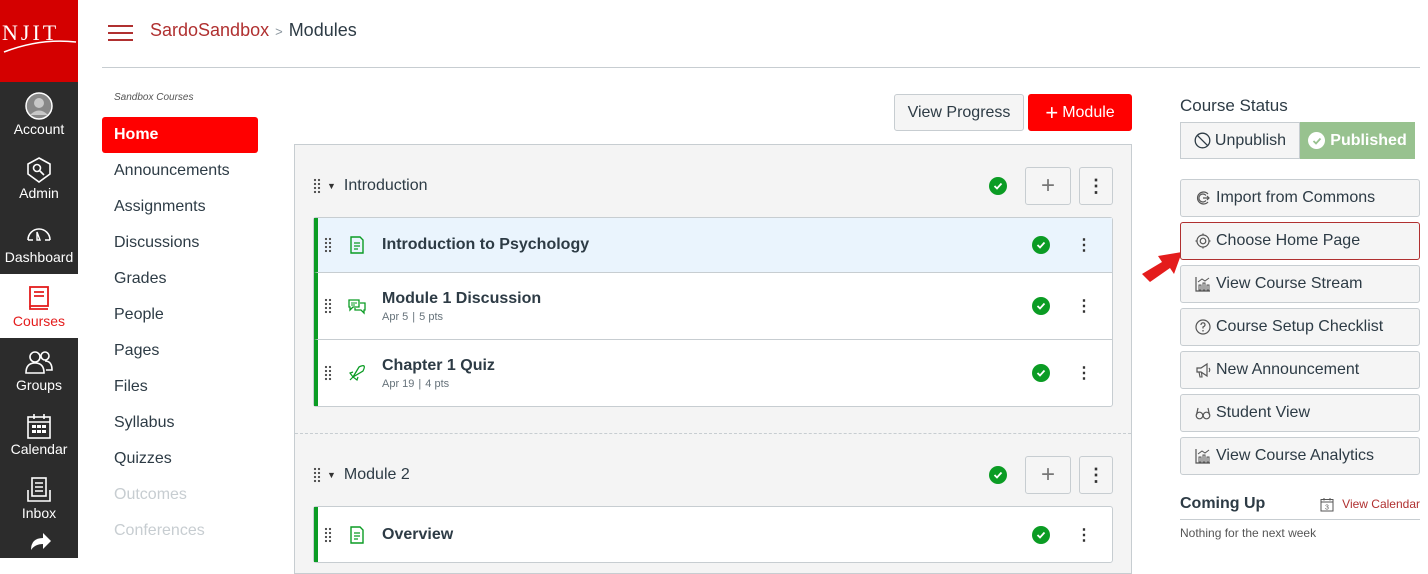  What do you see at coordinates (182, 315) in the screenshot?
I see `course-nav-people: People` at bounding box center [182, 315].